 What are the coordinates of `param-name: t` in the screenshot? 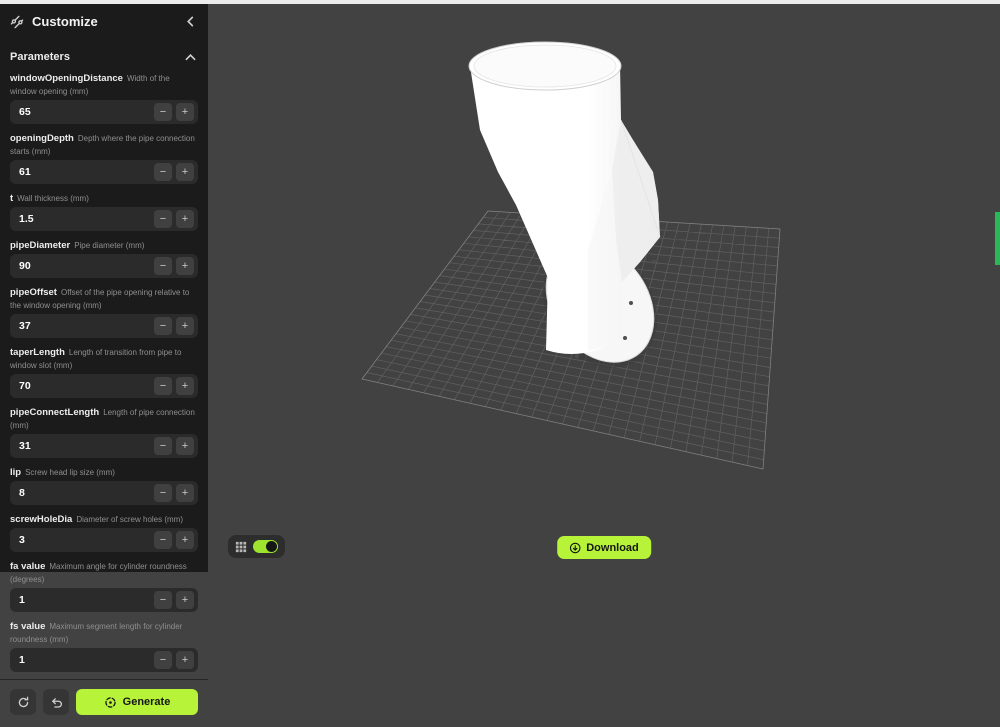 It's located at (12, 198).